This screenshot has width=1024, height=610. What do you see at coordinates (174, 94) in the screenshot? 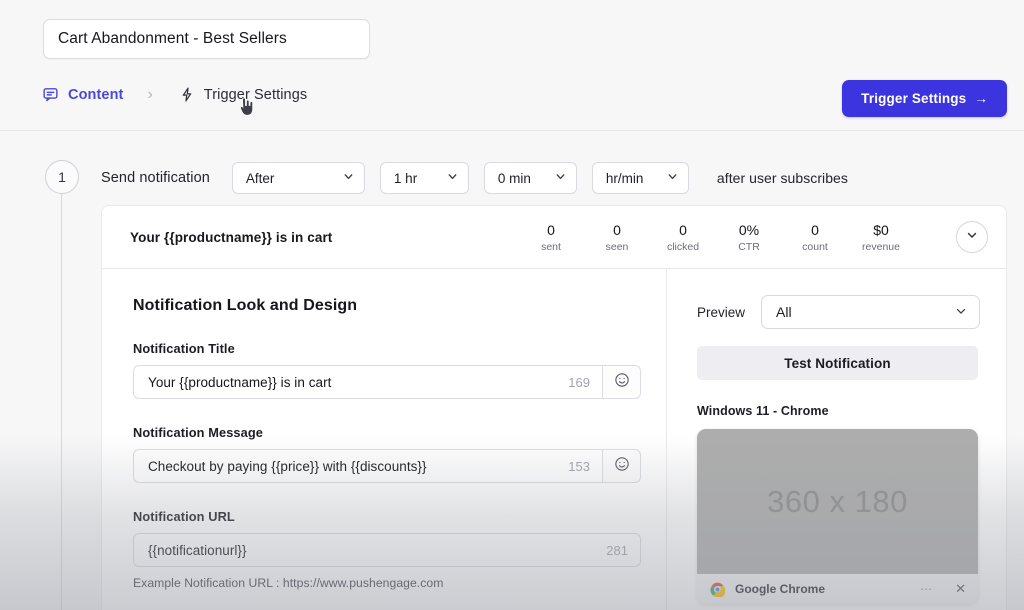
I see `breadcrumb: Content › Trigger Settings` at bounding box center [174, 94].